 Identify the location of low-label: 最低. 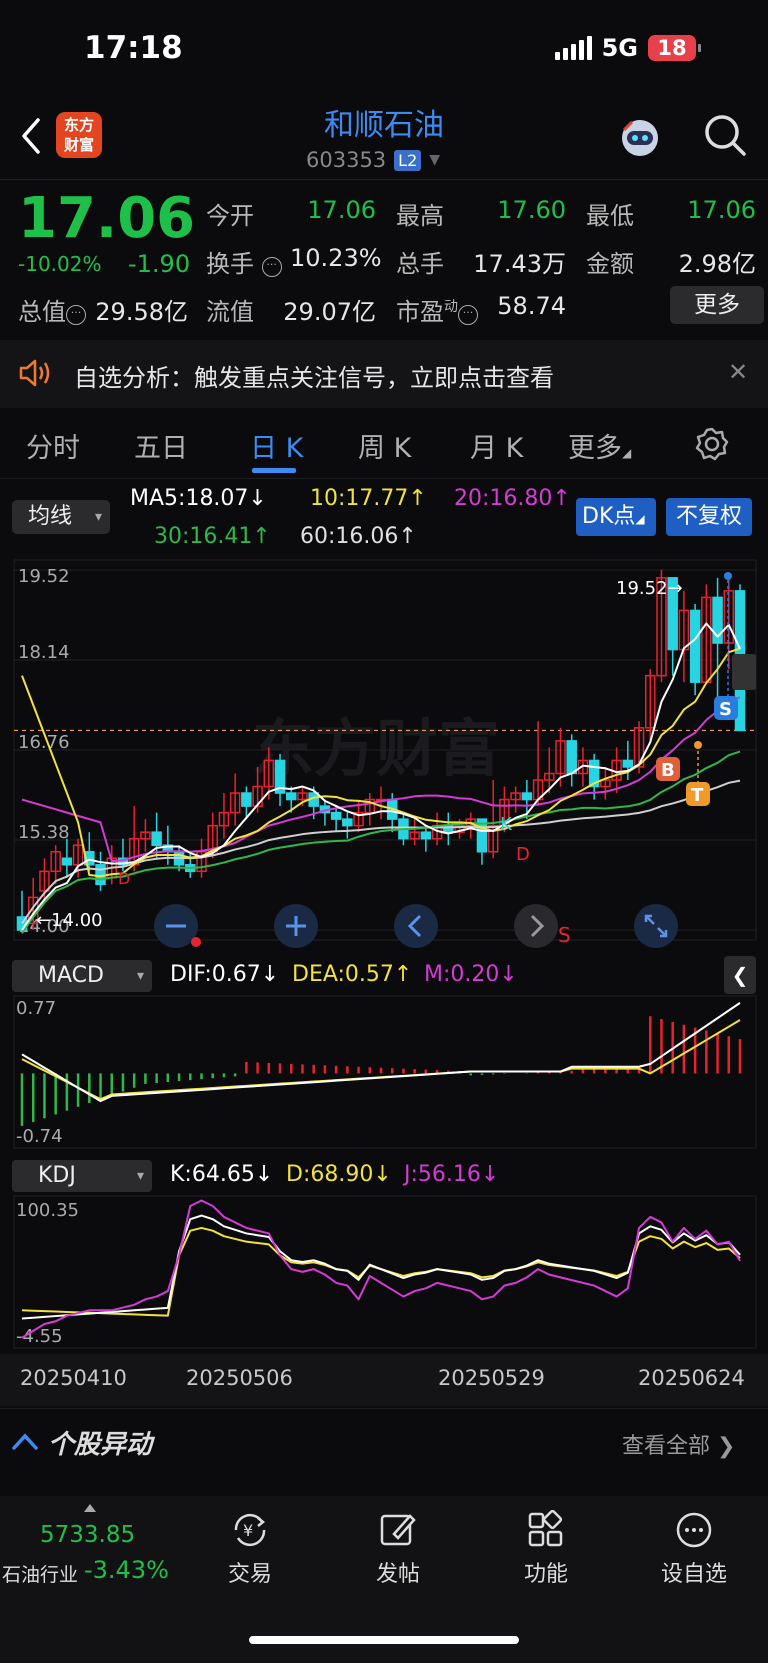
(610, 216).